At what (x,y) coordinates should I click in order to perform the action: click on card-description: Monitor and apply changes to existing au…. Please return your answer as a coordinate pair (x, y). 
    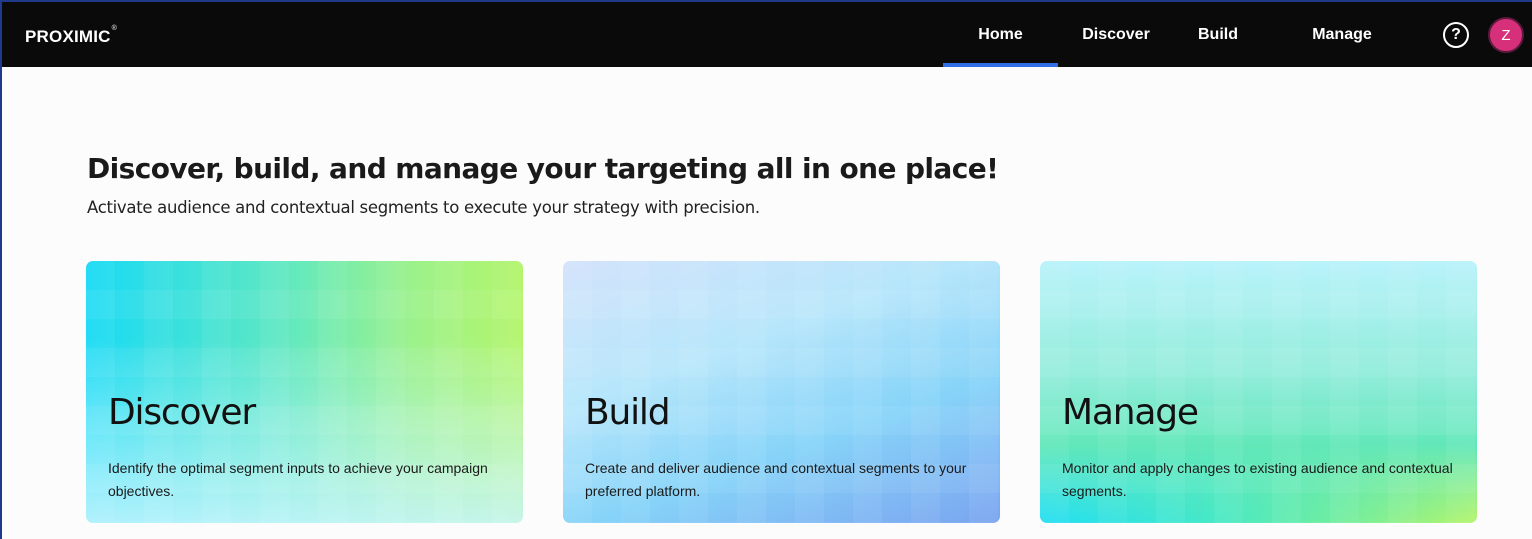
    Looking at the image, I should click on (1257, 479).